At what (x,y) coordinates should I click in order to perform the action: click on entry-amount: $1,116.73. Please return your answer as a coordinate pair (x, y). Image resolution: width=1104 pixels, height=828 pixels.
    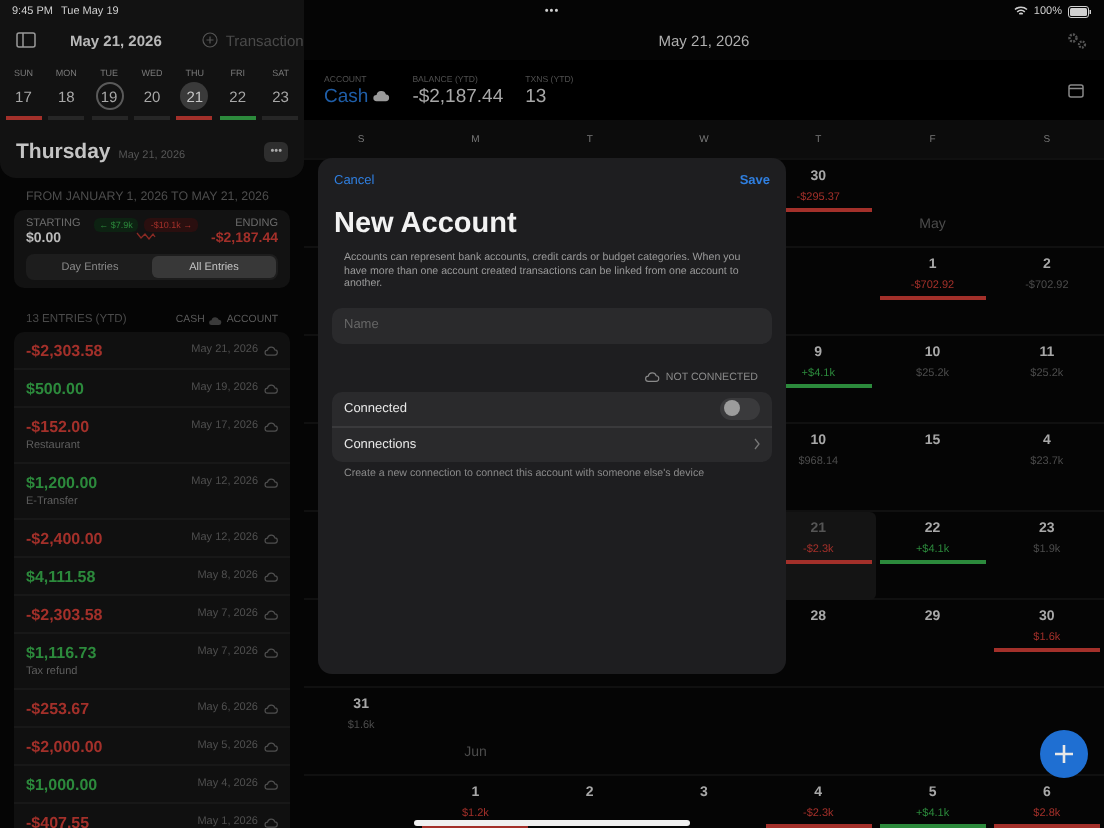
    Looking at the image, I should click on (61, 652).